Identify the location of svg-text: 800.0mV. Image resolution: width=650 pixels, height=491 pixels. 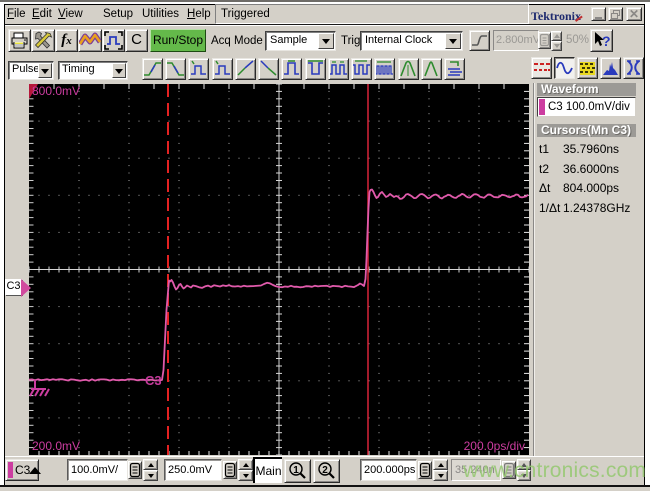
(56, 91).